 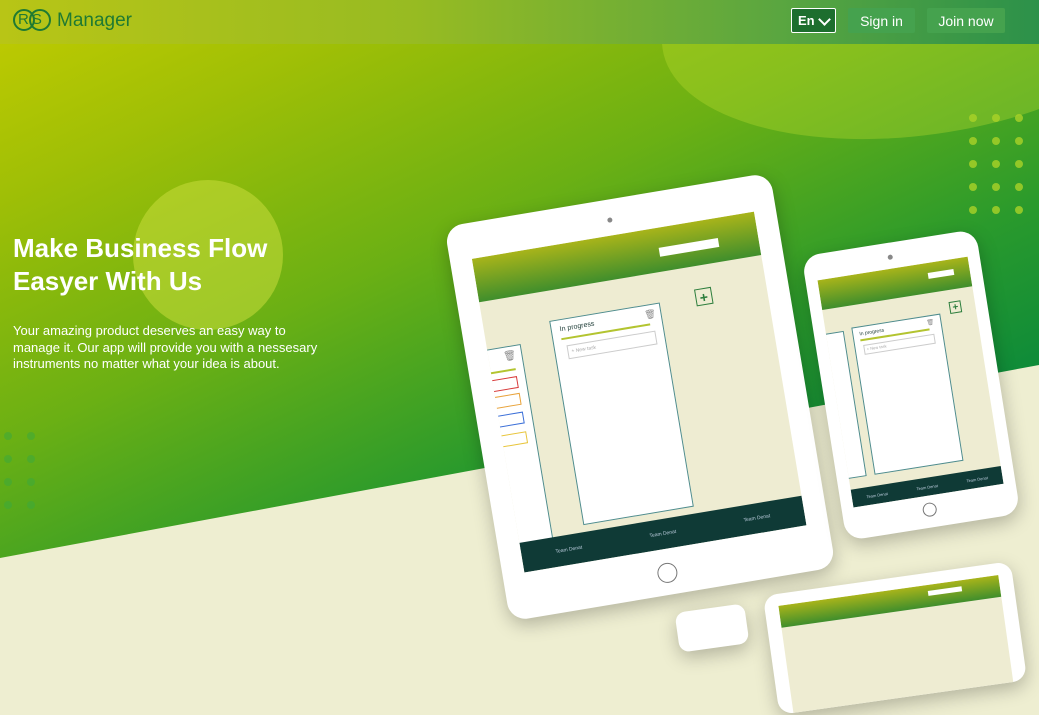 I want to click on logo-icon: RS, so click(x=33, y=21).